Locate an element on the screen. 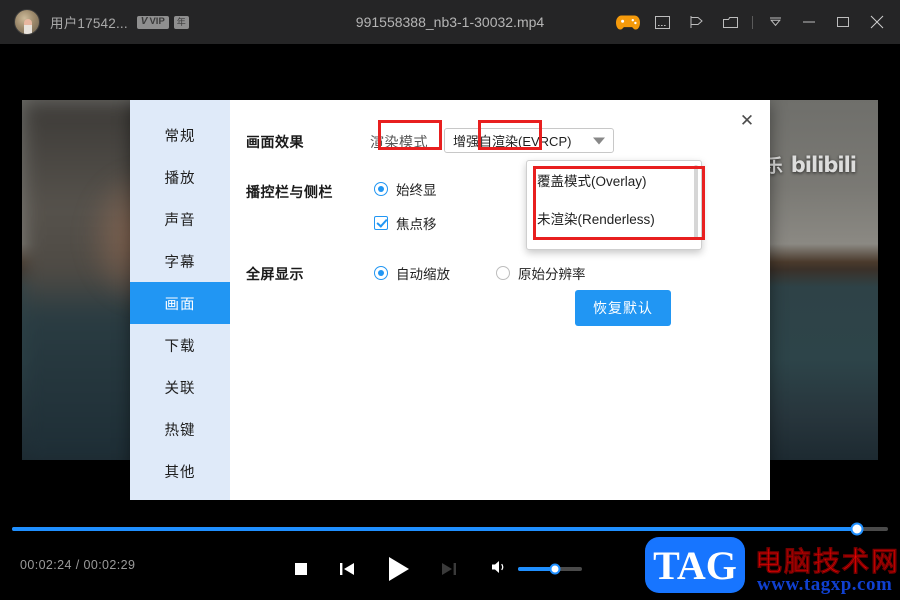 This screenshot has height=600, width=900. dropdown-scrollbar is located at coordinates (696, 202).